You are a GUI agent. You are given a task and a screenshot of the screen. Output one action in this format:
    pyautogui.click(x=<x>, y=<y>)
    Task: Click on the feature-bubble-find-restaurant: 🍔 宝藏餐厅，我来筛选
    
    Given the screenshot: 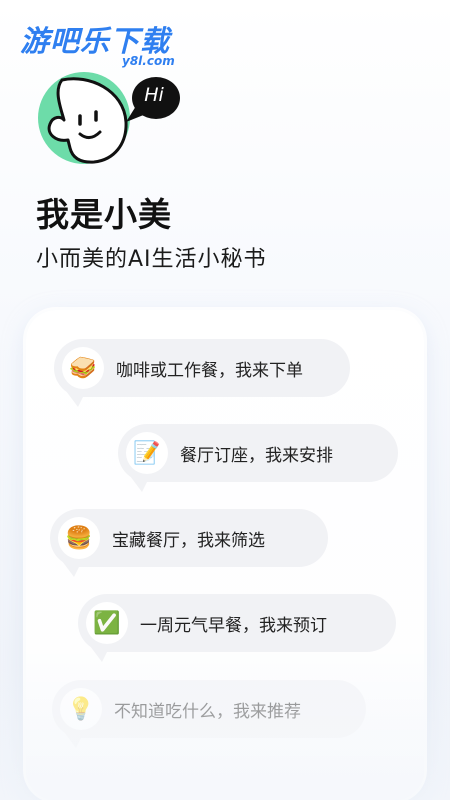 What is the action you would take?
    pyautogui.click(x=189, y=538)
    